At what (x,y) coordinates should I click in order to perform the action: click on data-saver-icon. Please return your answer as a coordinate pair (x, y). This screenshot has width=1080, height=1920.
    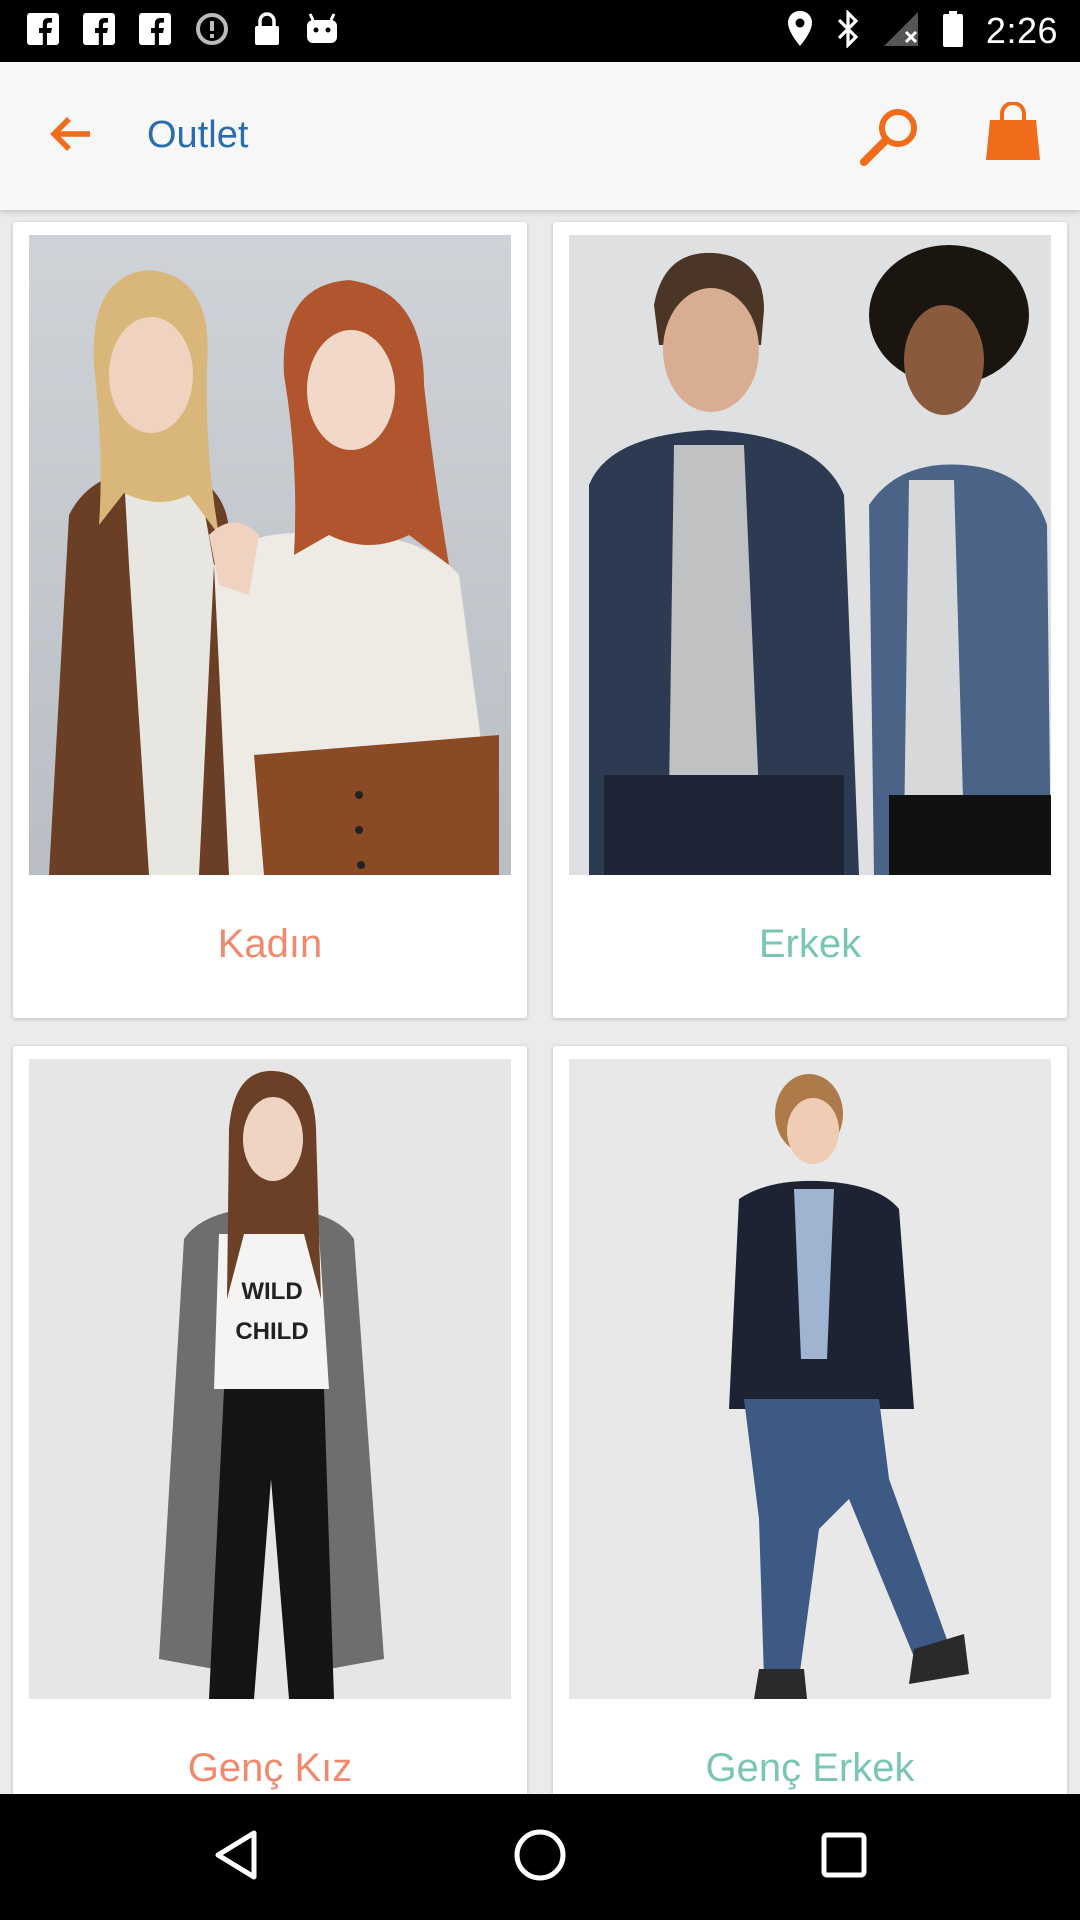
    Looking at the image, I should click on (212, 31).